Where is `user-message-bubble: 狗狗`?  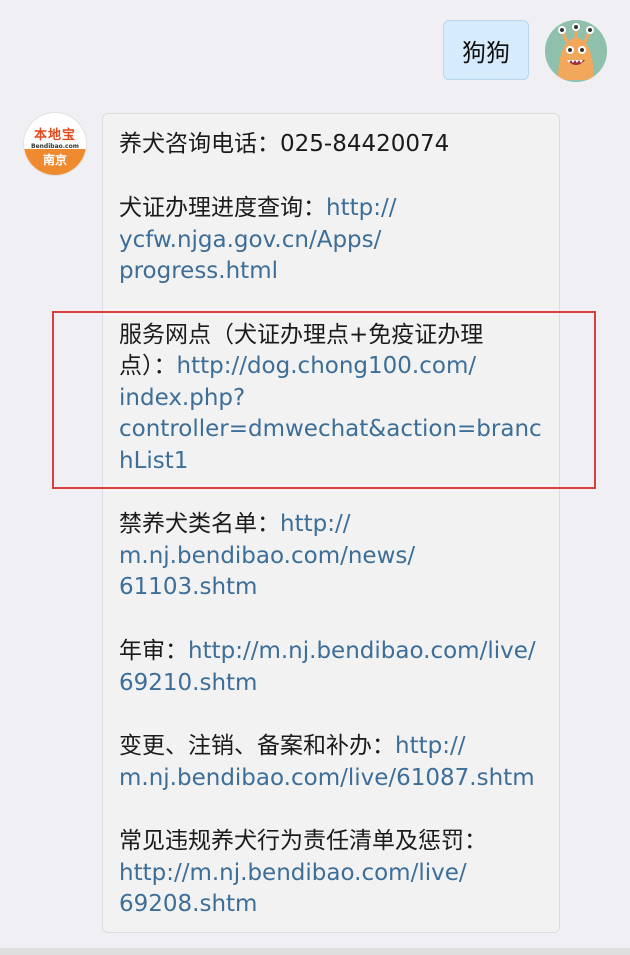 user-message-bubble: 狗狗 is located at coordinates (486, 50).